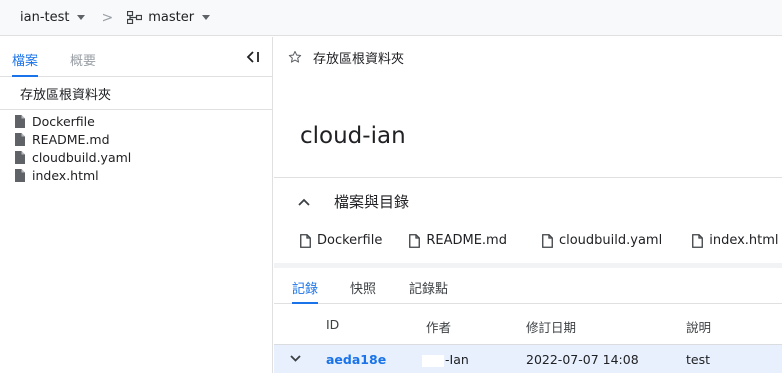 This screenshot has width=782, height=373. Describe the element at coordinates (25, 59) in the screenshot. I see `tab-files: 檔案` at that location.